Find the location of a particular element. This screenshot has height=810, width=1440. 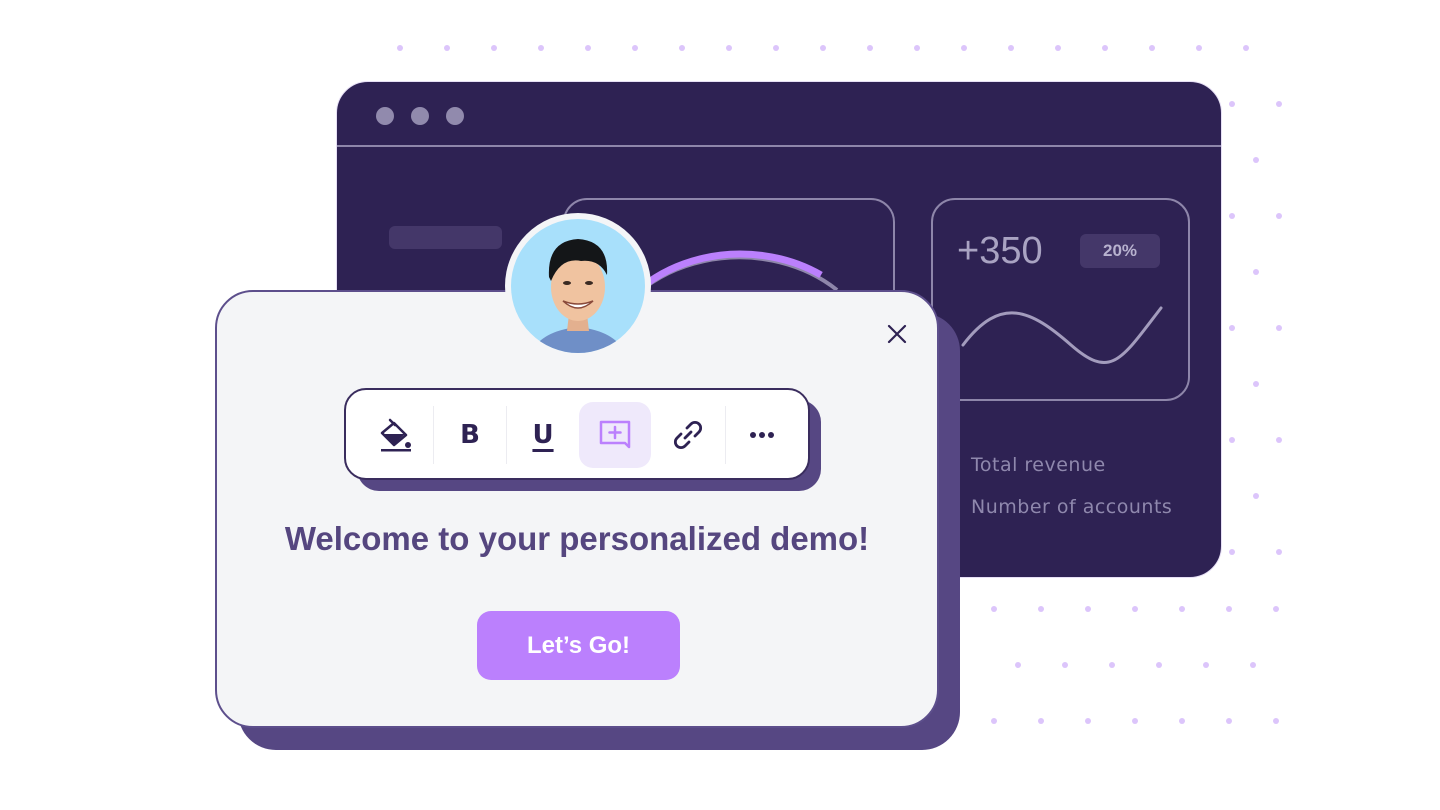

formatting-toolbar: B U is located at coordinates (577, 434).